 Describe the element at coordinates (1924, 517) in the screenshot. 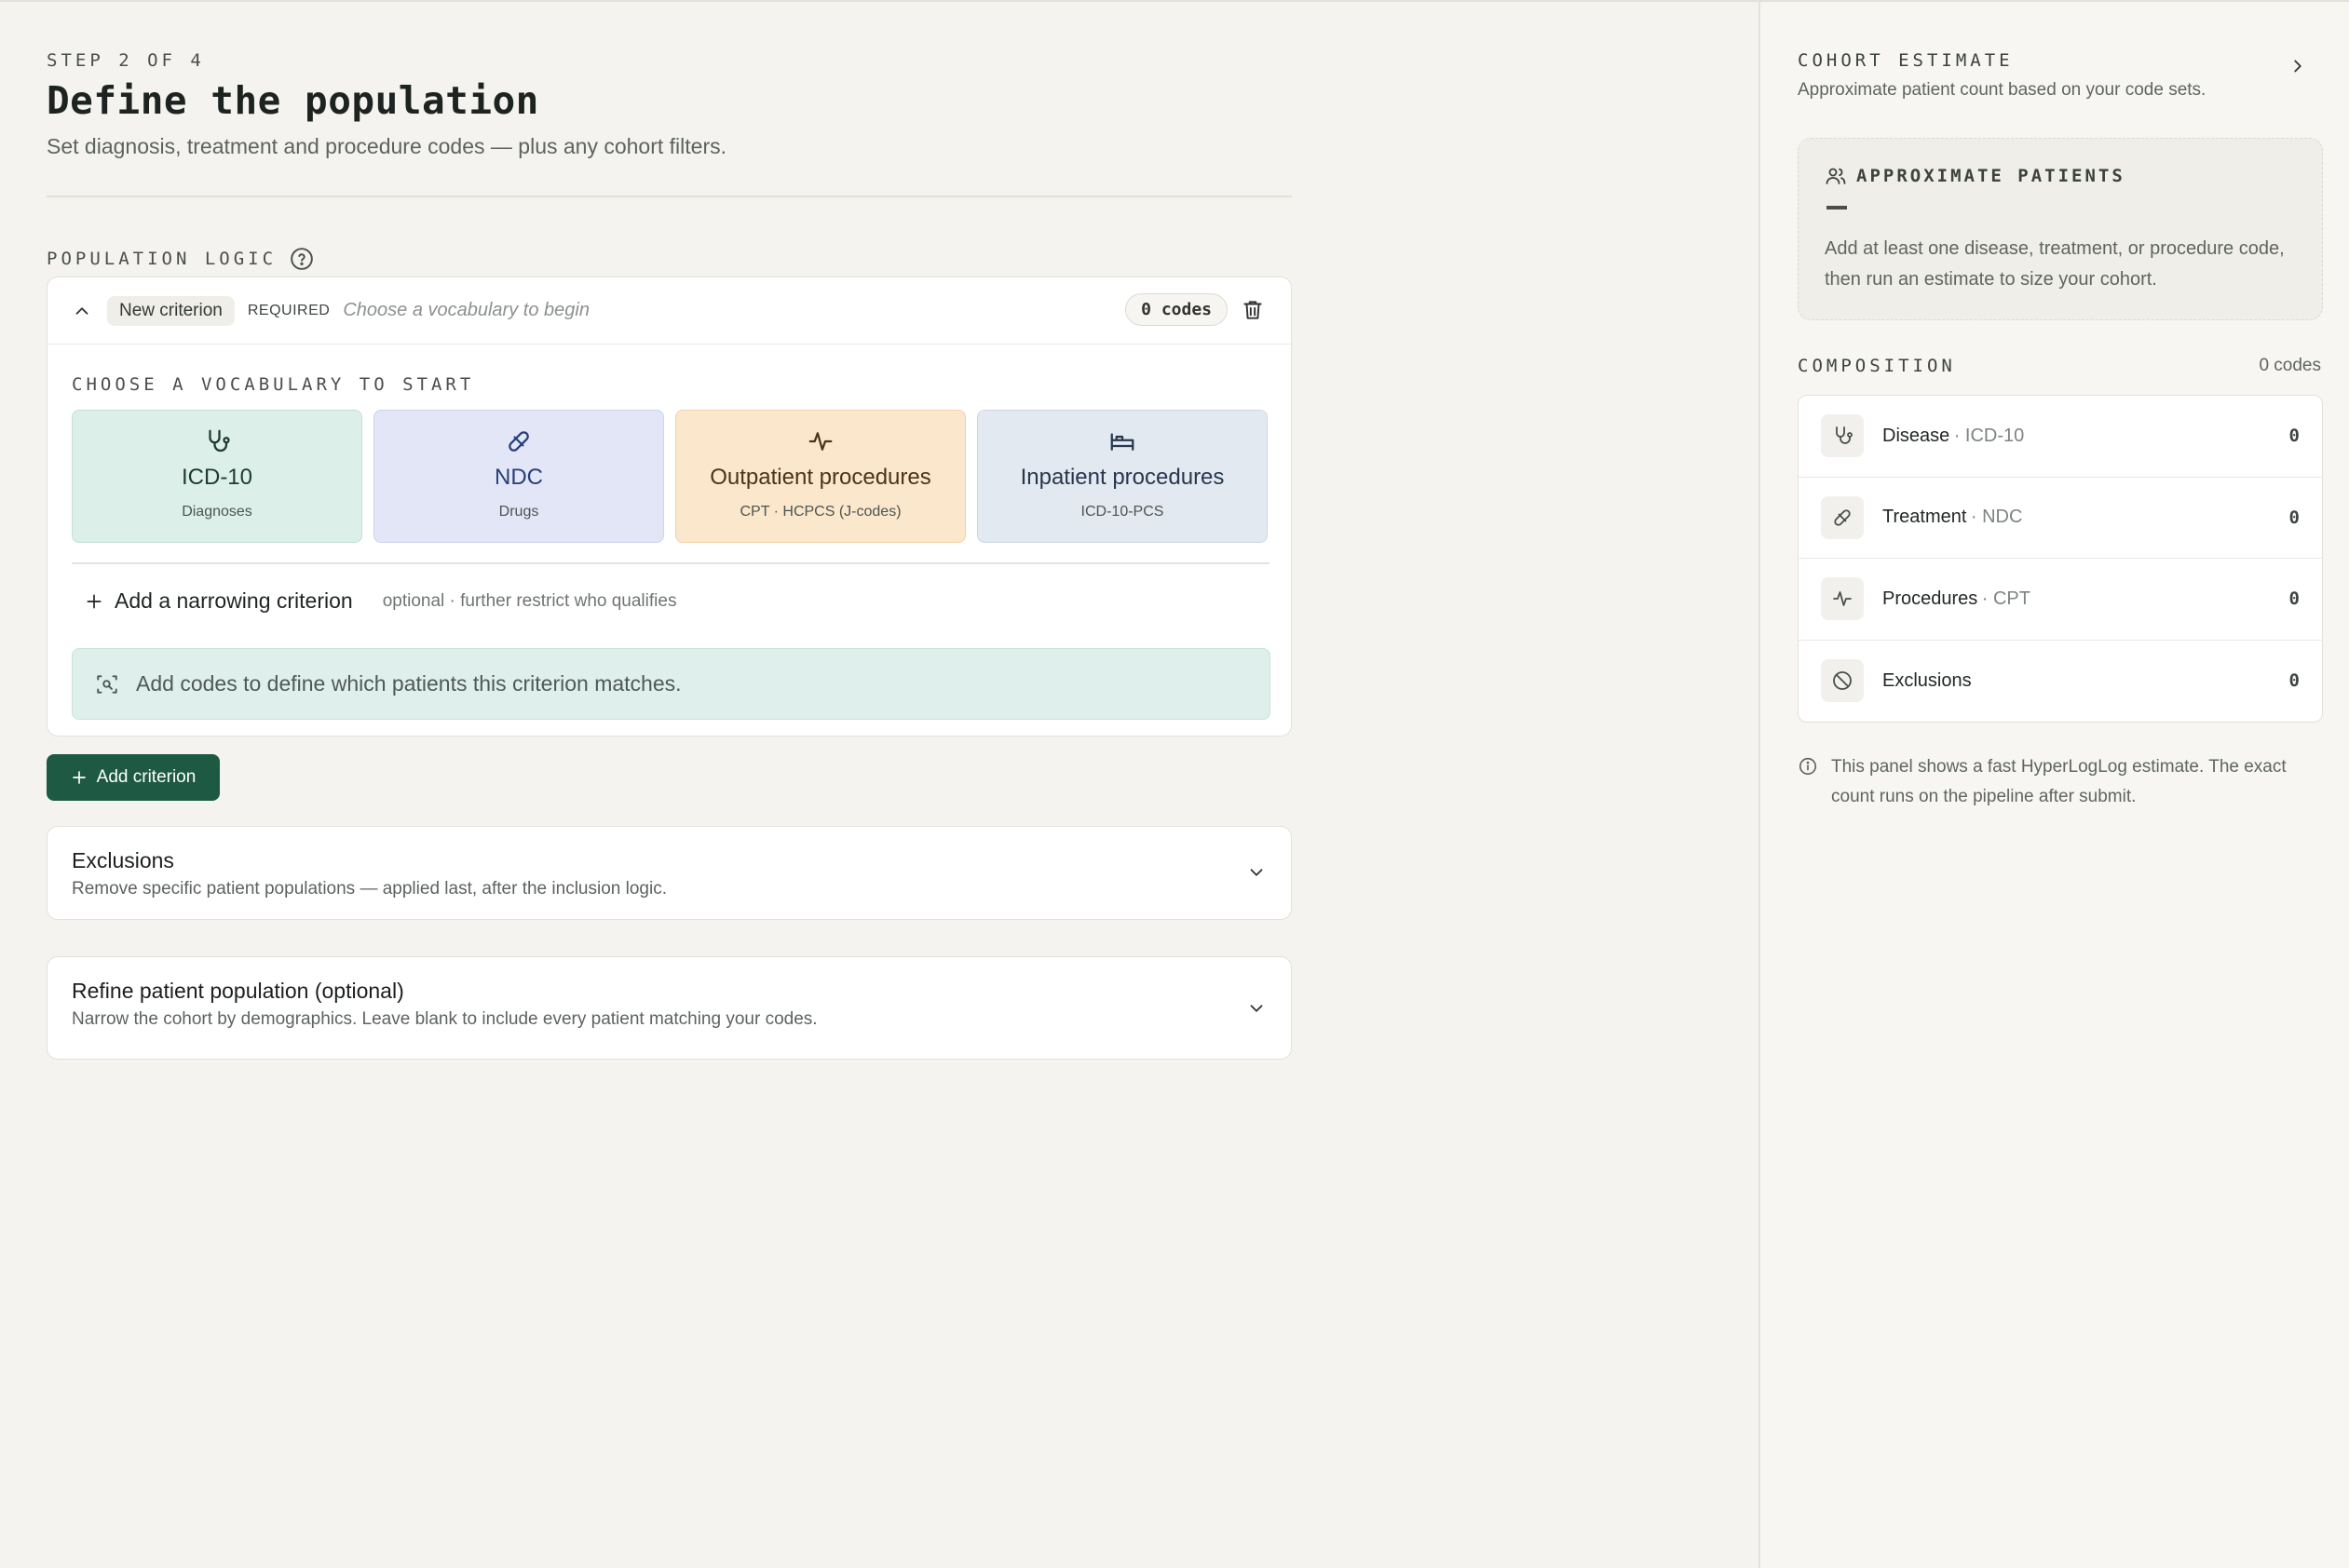

I see `composition-name: Treatment` at that location.